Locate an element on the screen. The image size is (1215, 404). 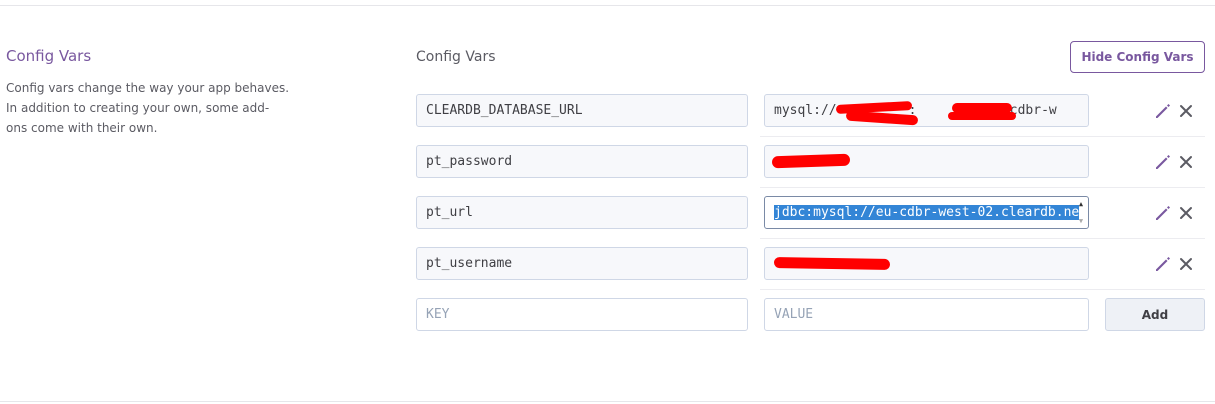
hide-config-vars-button: Hide Config Vars is located at coordinates (1137, 57).